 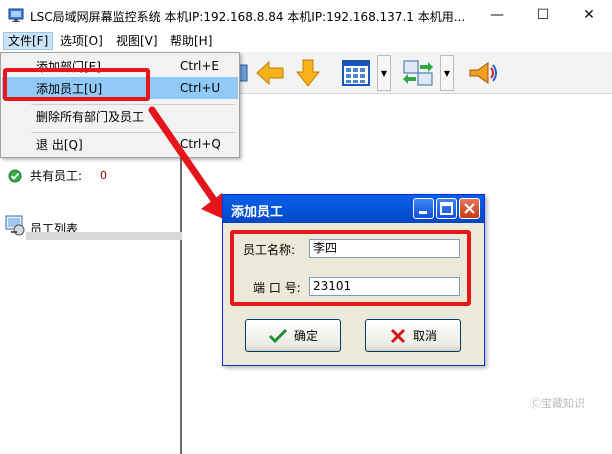 What do you see at coordinates (28, 41) in the screenshot?
I see `menu-file: 文件[F]` at bounding box center [28, 41].